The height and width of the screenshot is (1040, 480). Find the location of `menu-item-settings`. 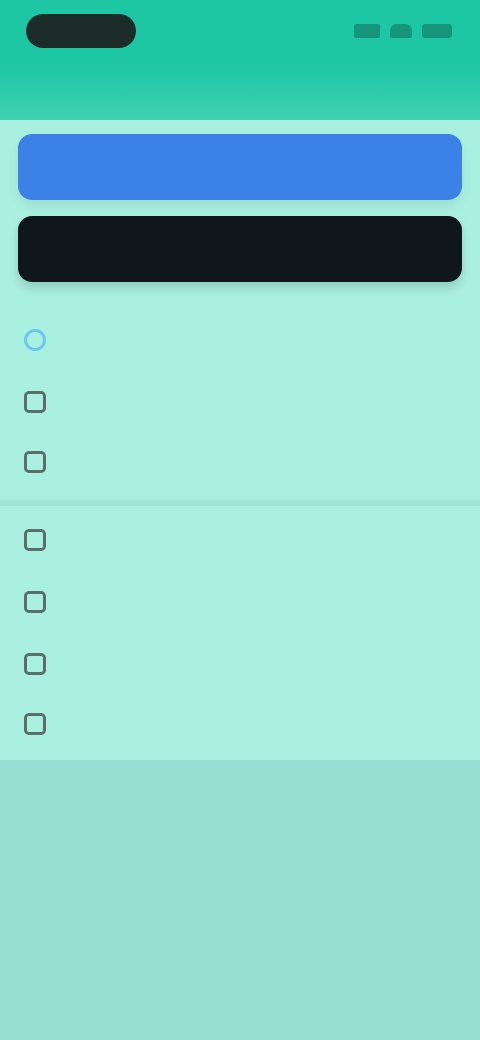

menu-item-settings is located at coordinates (240, 540).